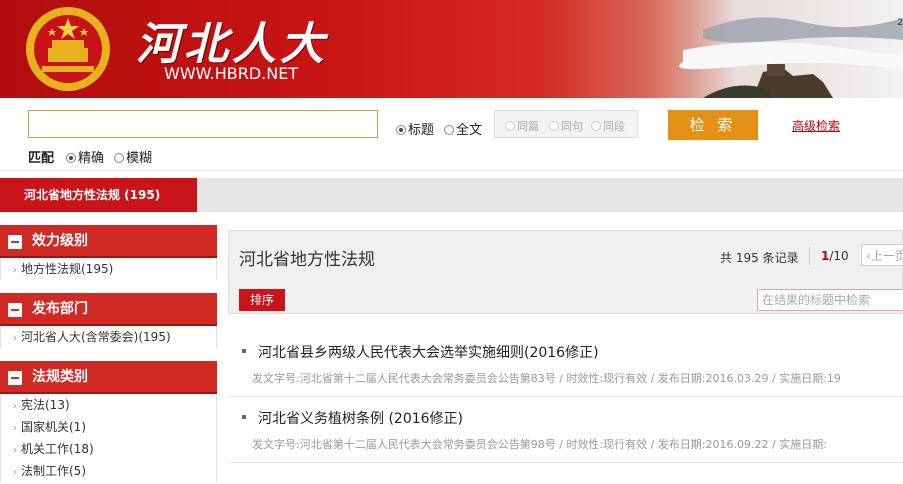 This screenshot has width=903, height=484. Describe the element at coordinates (882, 255) in the screenshot. I see `prev-page-button: ‹上一页` at that location.